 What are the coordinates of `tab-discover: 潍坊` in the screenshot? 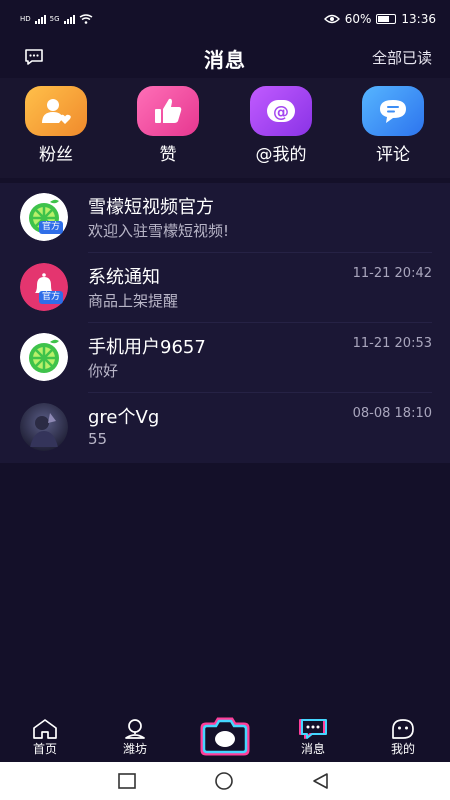 It's located at (135, 736).